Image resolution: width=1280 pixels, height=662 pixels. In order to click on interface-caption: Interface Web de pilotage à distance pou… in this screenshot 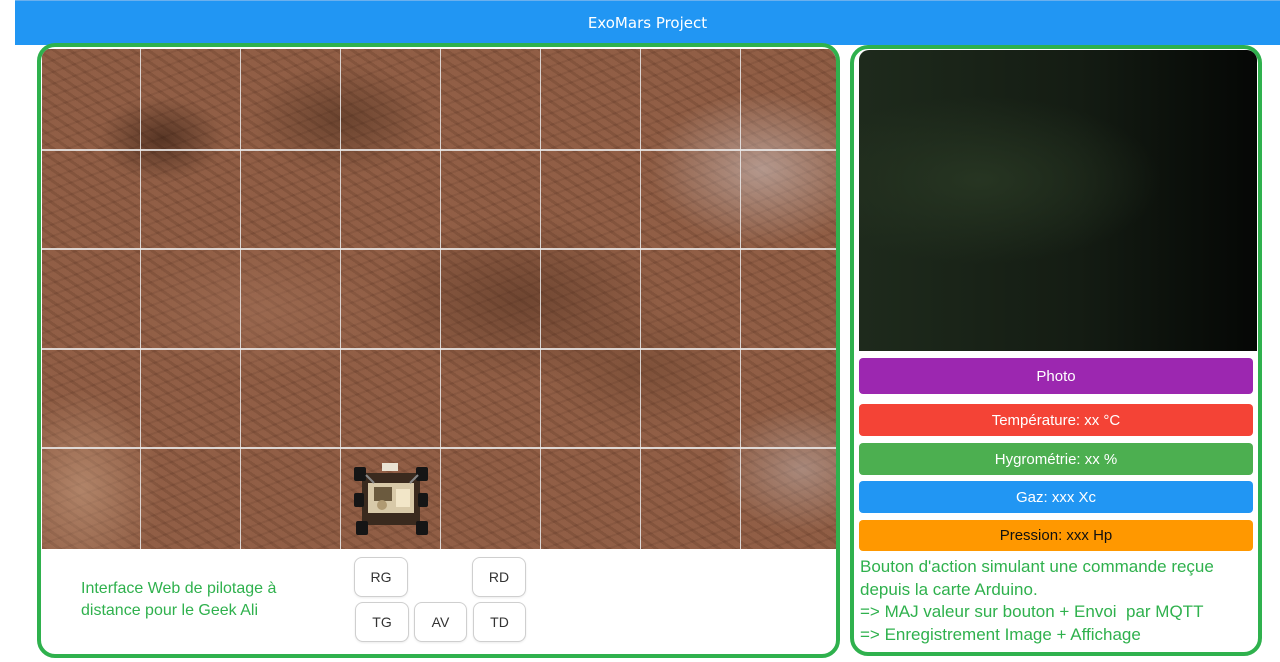, I will do `click(179, 599)`.